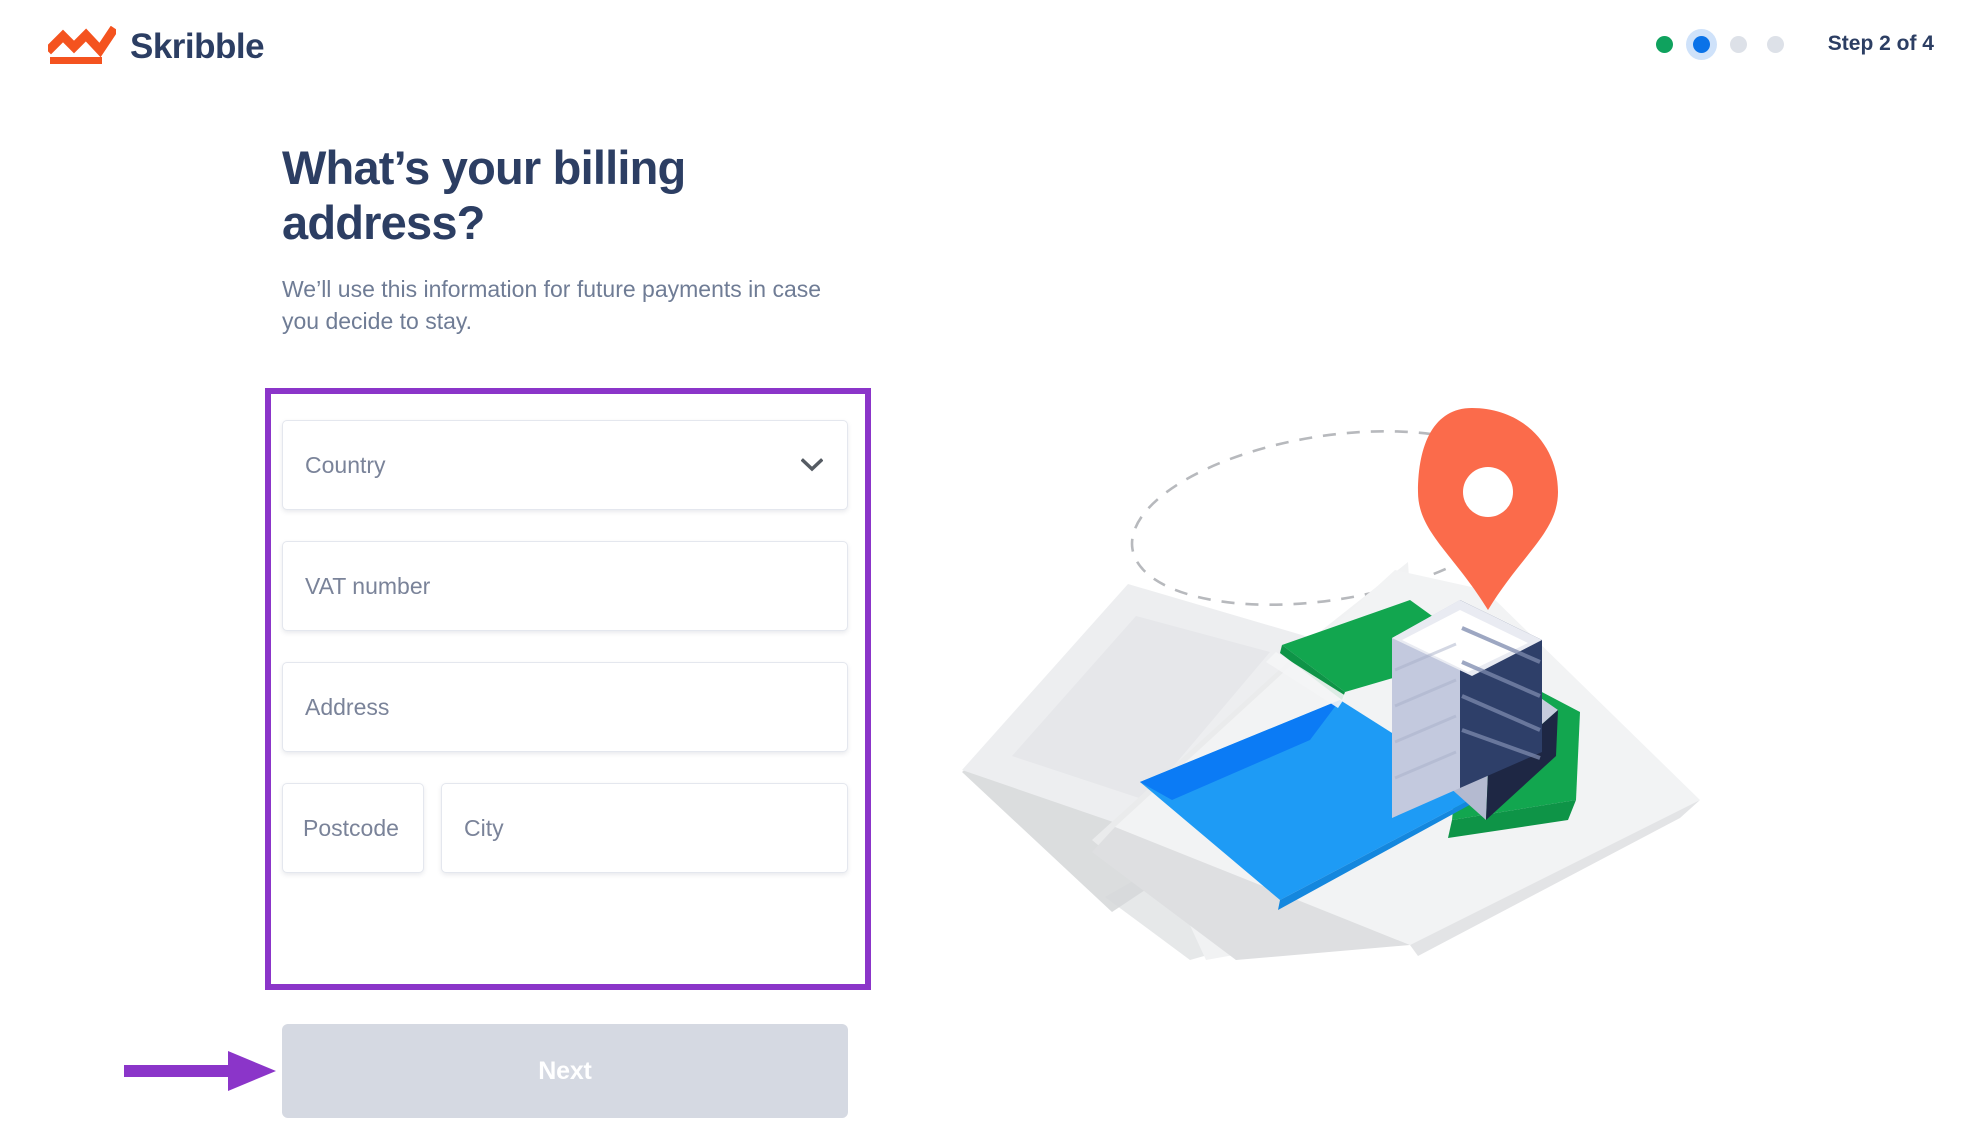 This screenshot has height=1125, width=1982. What do you see at coordinates (1880, 43) in the screenshot?
I see `step-counter-label: Step 2 of 4` at bounding box center [1880, 43].